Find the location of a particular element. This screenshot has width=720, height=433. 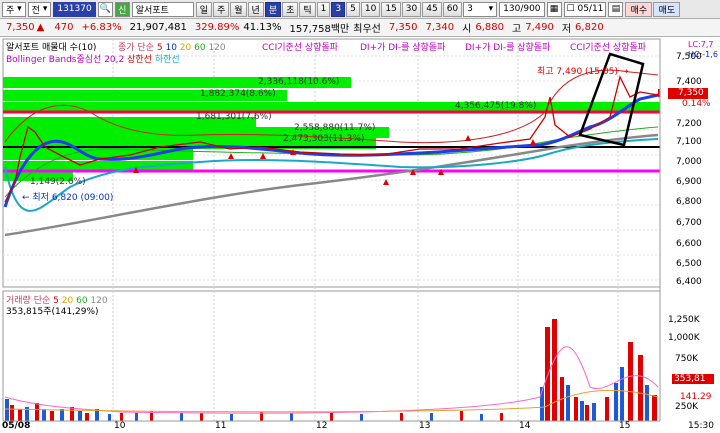

volume-tick-1250: 1,250K is located at coordinates (684, 320).